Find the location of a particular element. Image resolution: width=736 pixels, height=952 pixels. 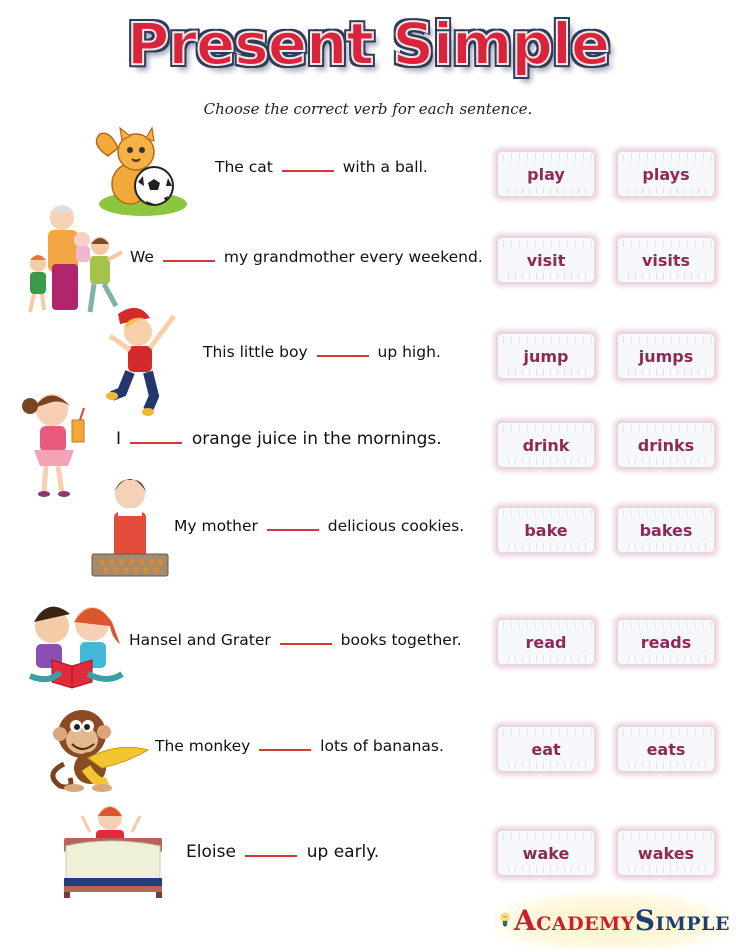

option-label: read is located at coordinates (546, 642).